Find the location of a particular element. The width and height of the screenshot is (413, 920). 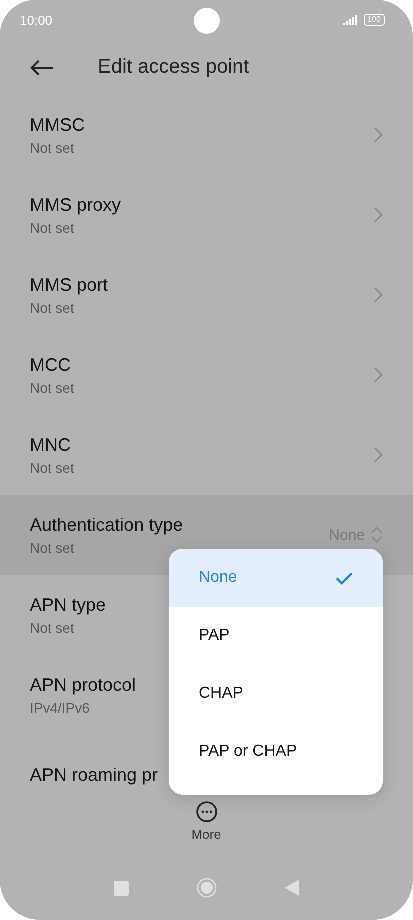

setting-title: MNC is located at coordinates (51, 445).